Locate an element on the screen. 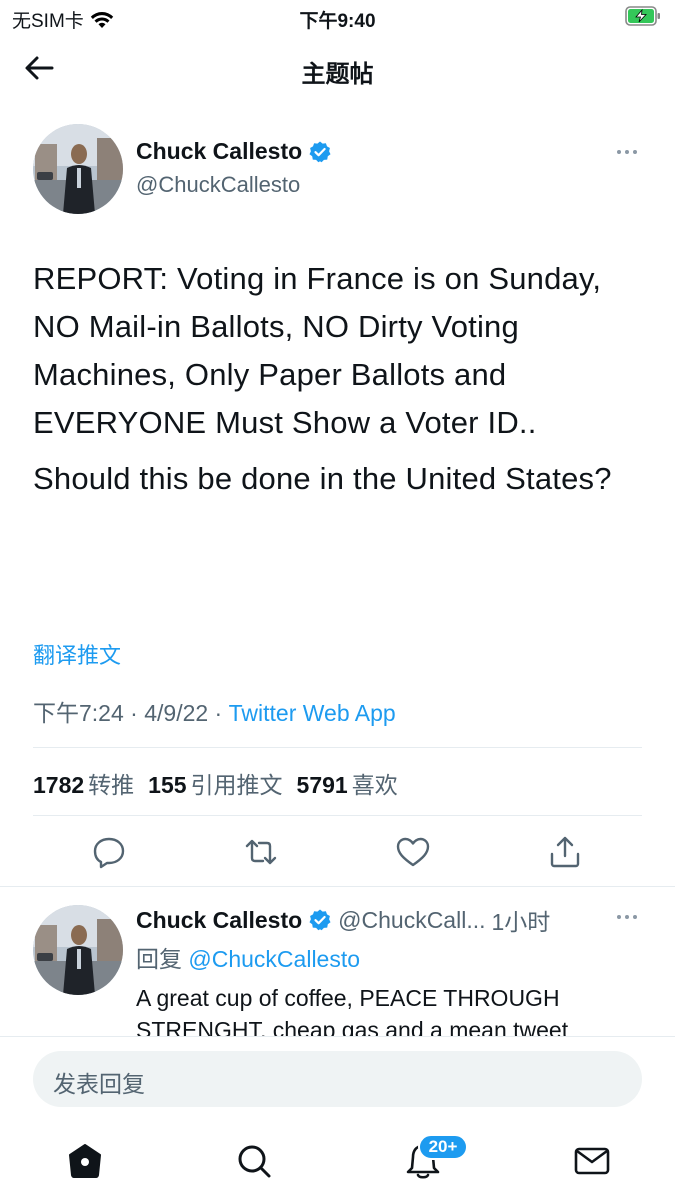 The width and height of the screenshot is (675, 1200). share-icon is located at coordinates (565, 852).